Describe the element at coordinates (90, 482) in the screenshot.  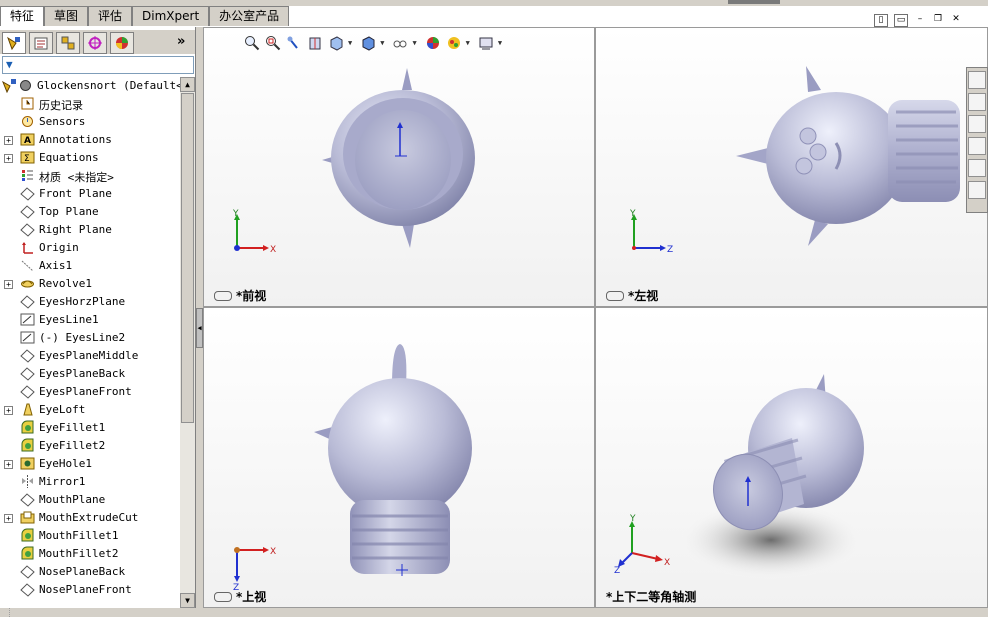
I see `tree-item: Mirror1` at that location.